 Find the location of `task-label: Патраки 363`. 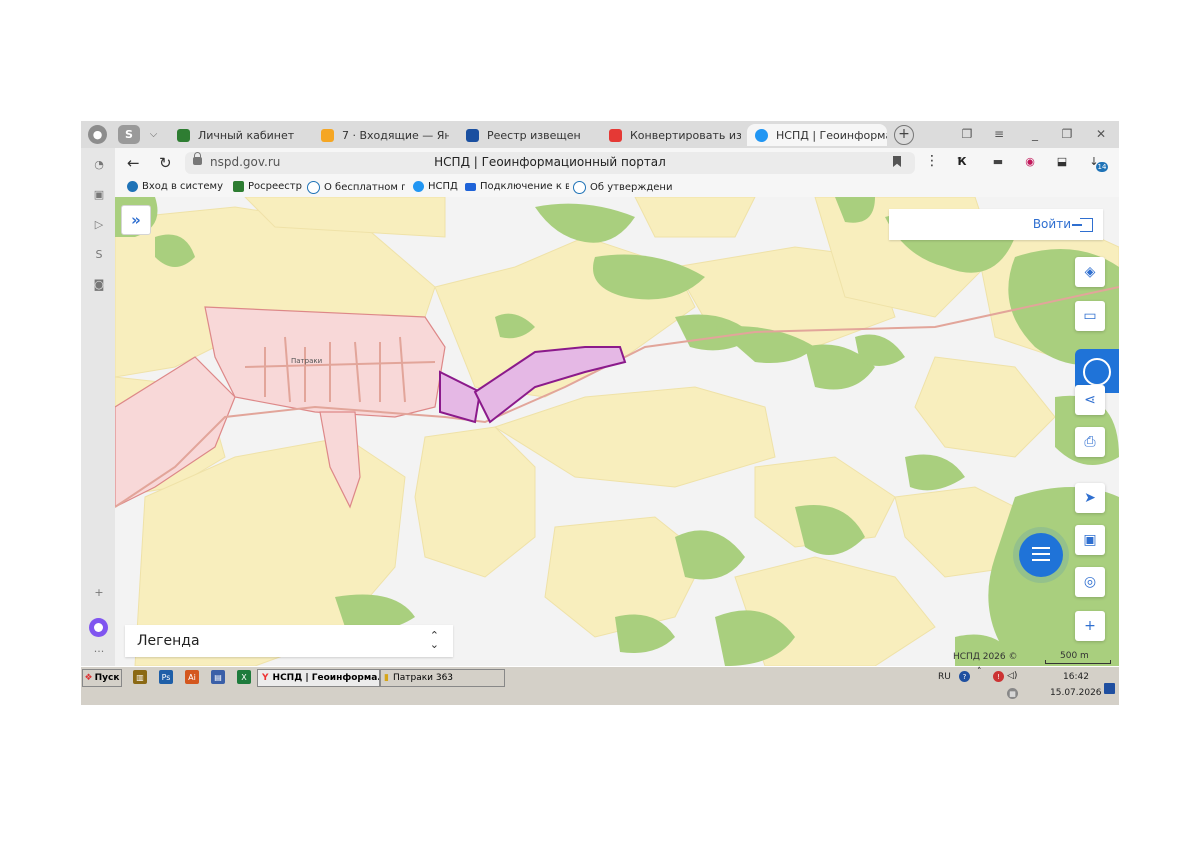

task-label: Патраки 363 is located at coordinates (423, 678).